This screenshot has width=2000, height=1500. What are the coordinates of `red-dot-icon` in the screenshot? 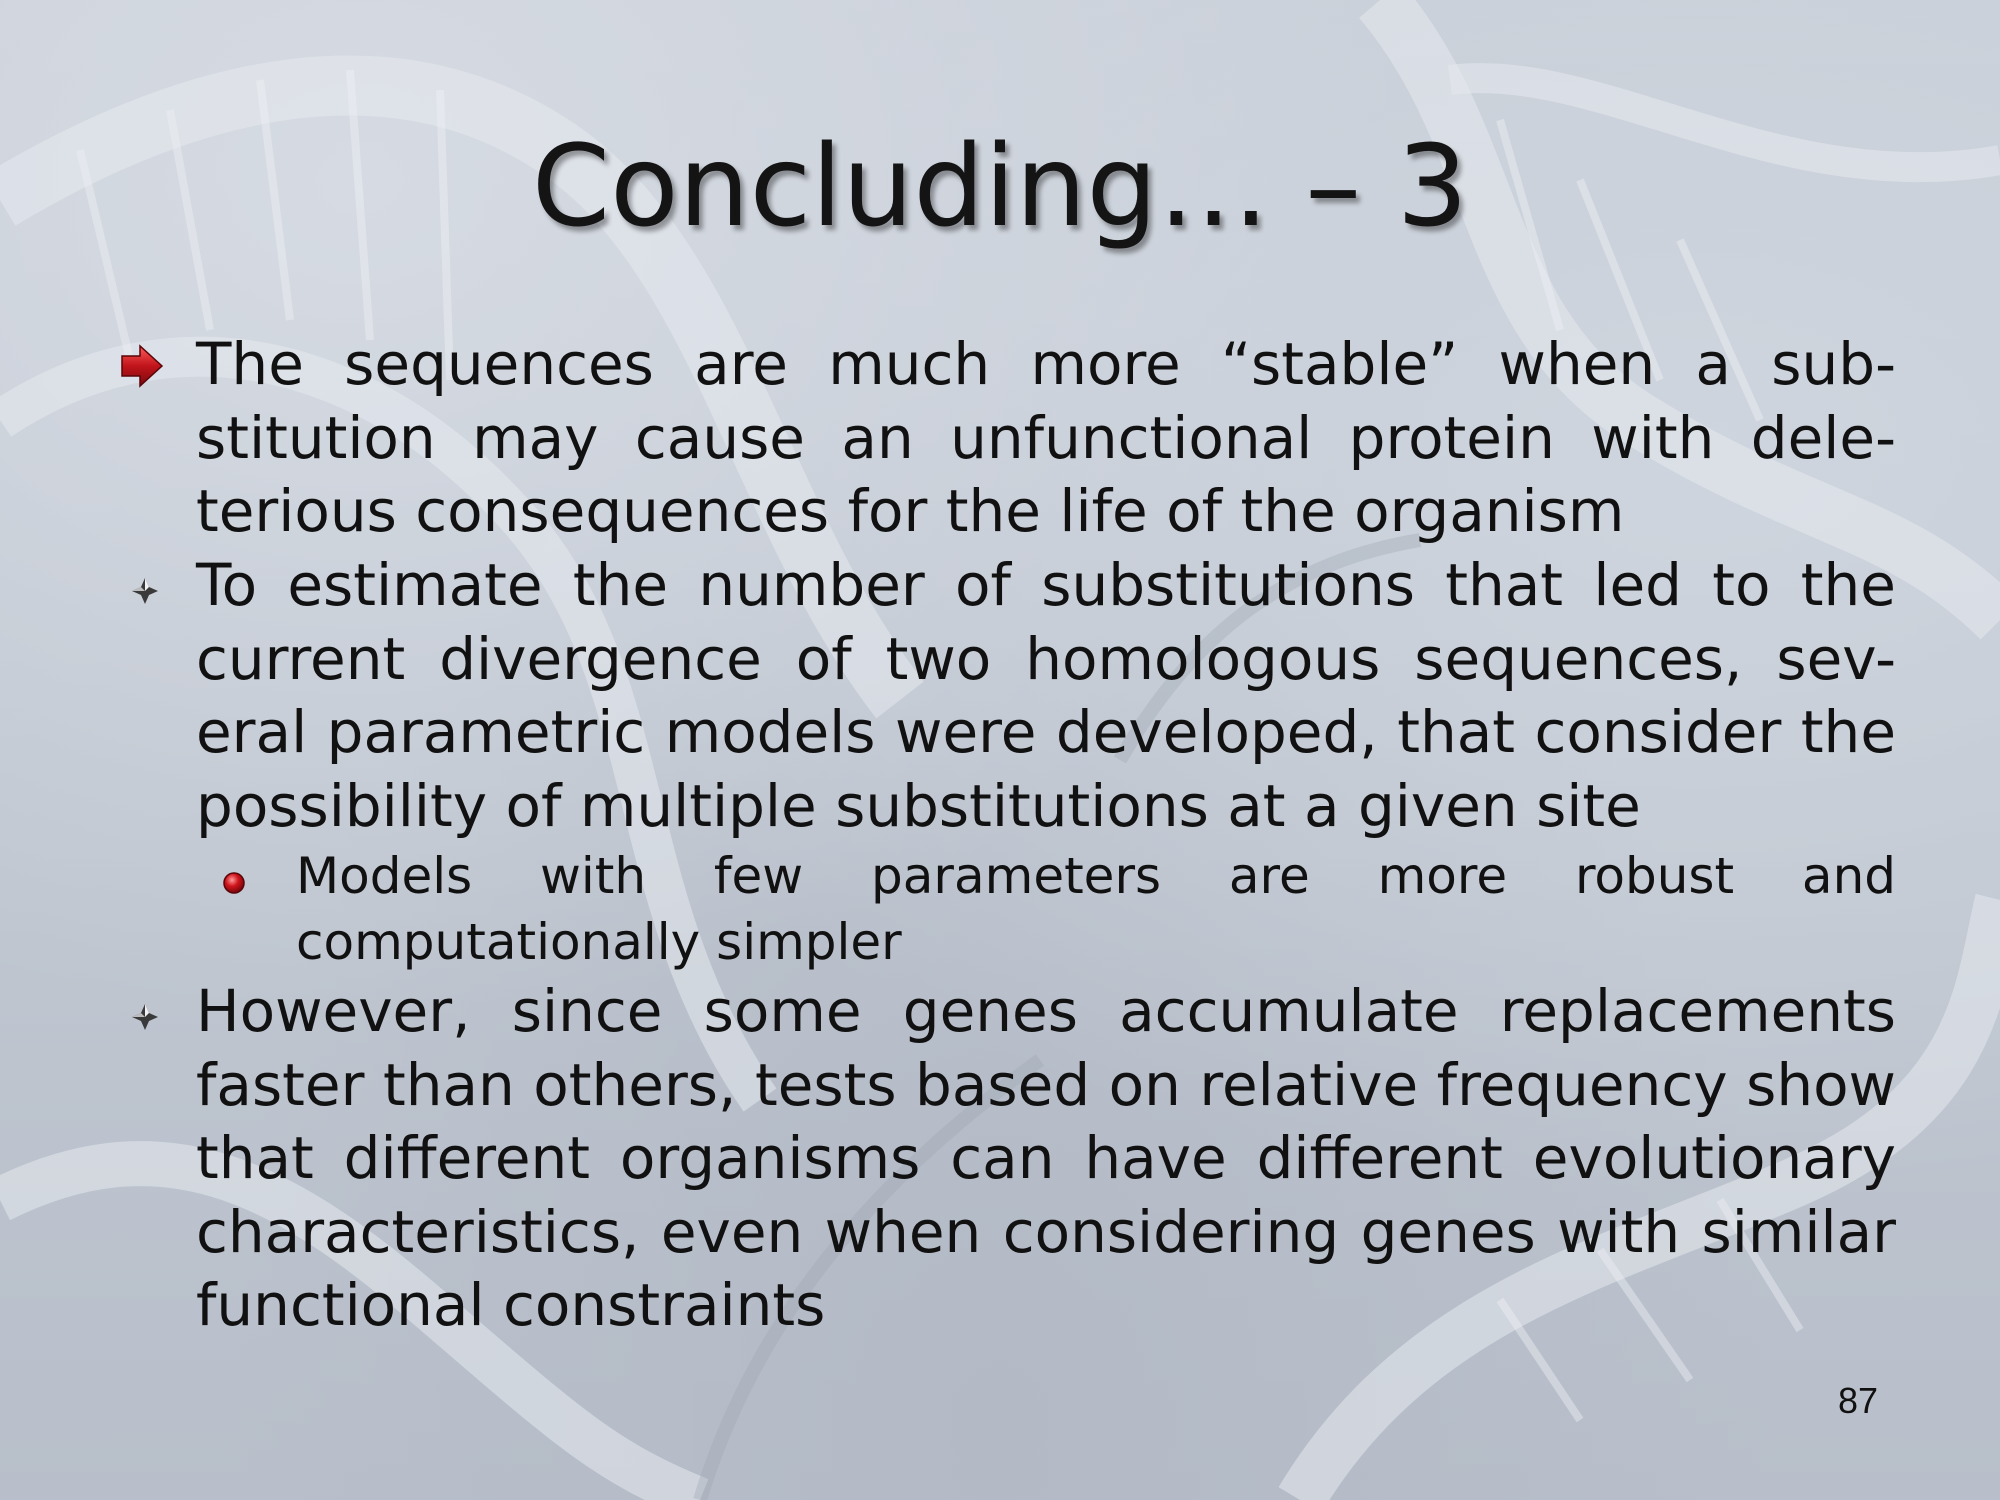 It's located at (234, 883).